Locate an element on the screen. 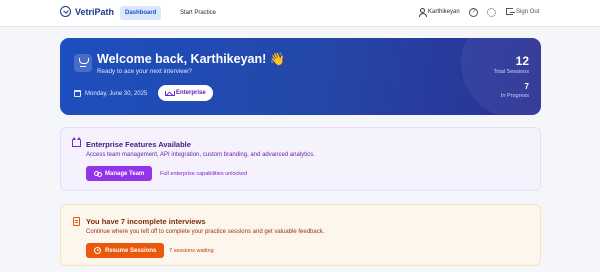 The image size is (600, 272). sign-out-icon is located at coordinates (510, 11).